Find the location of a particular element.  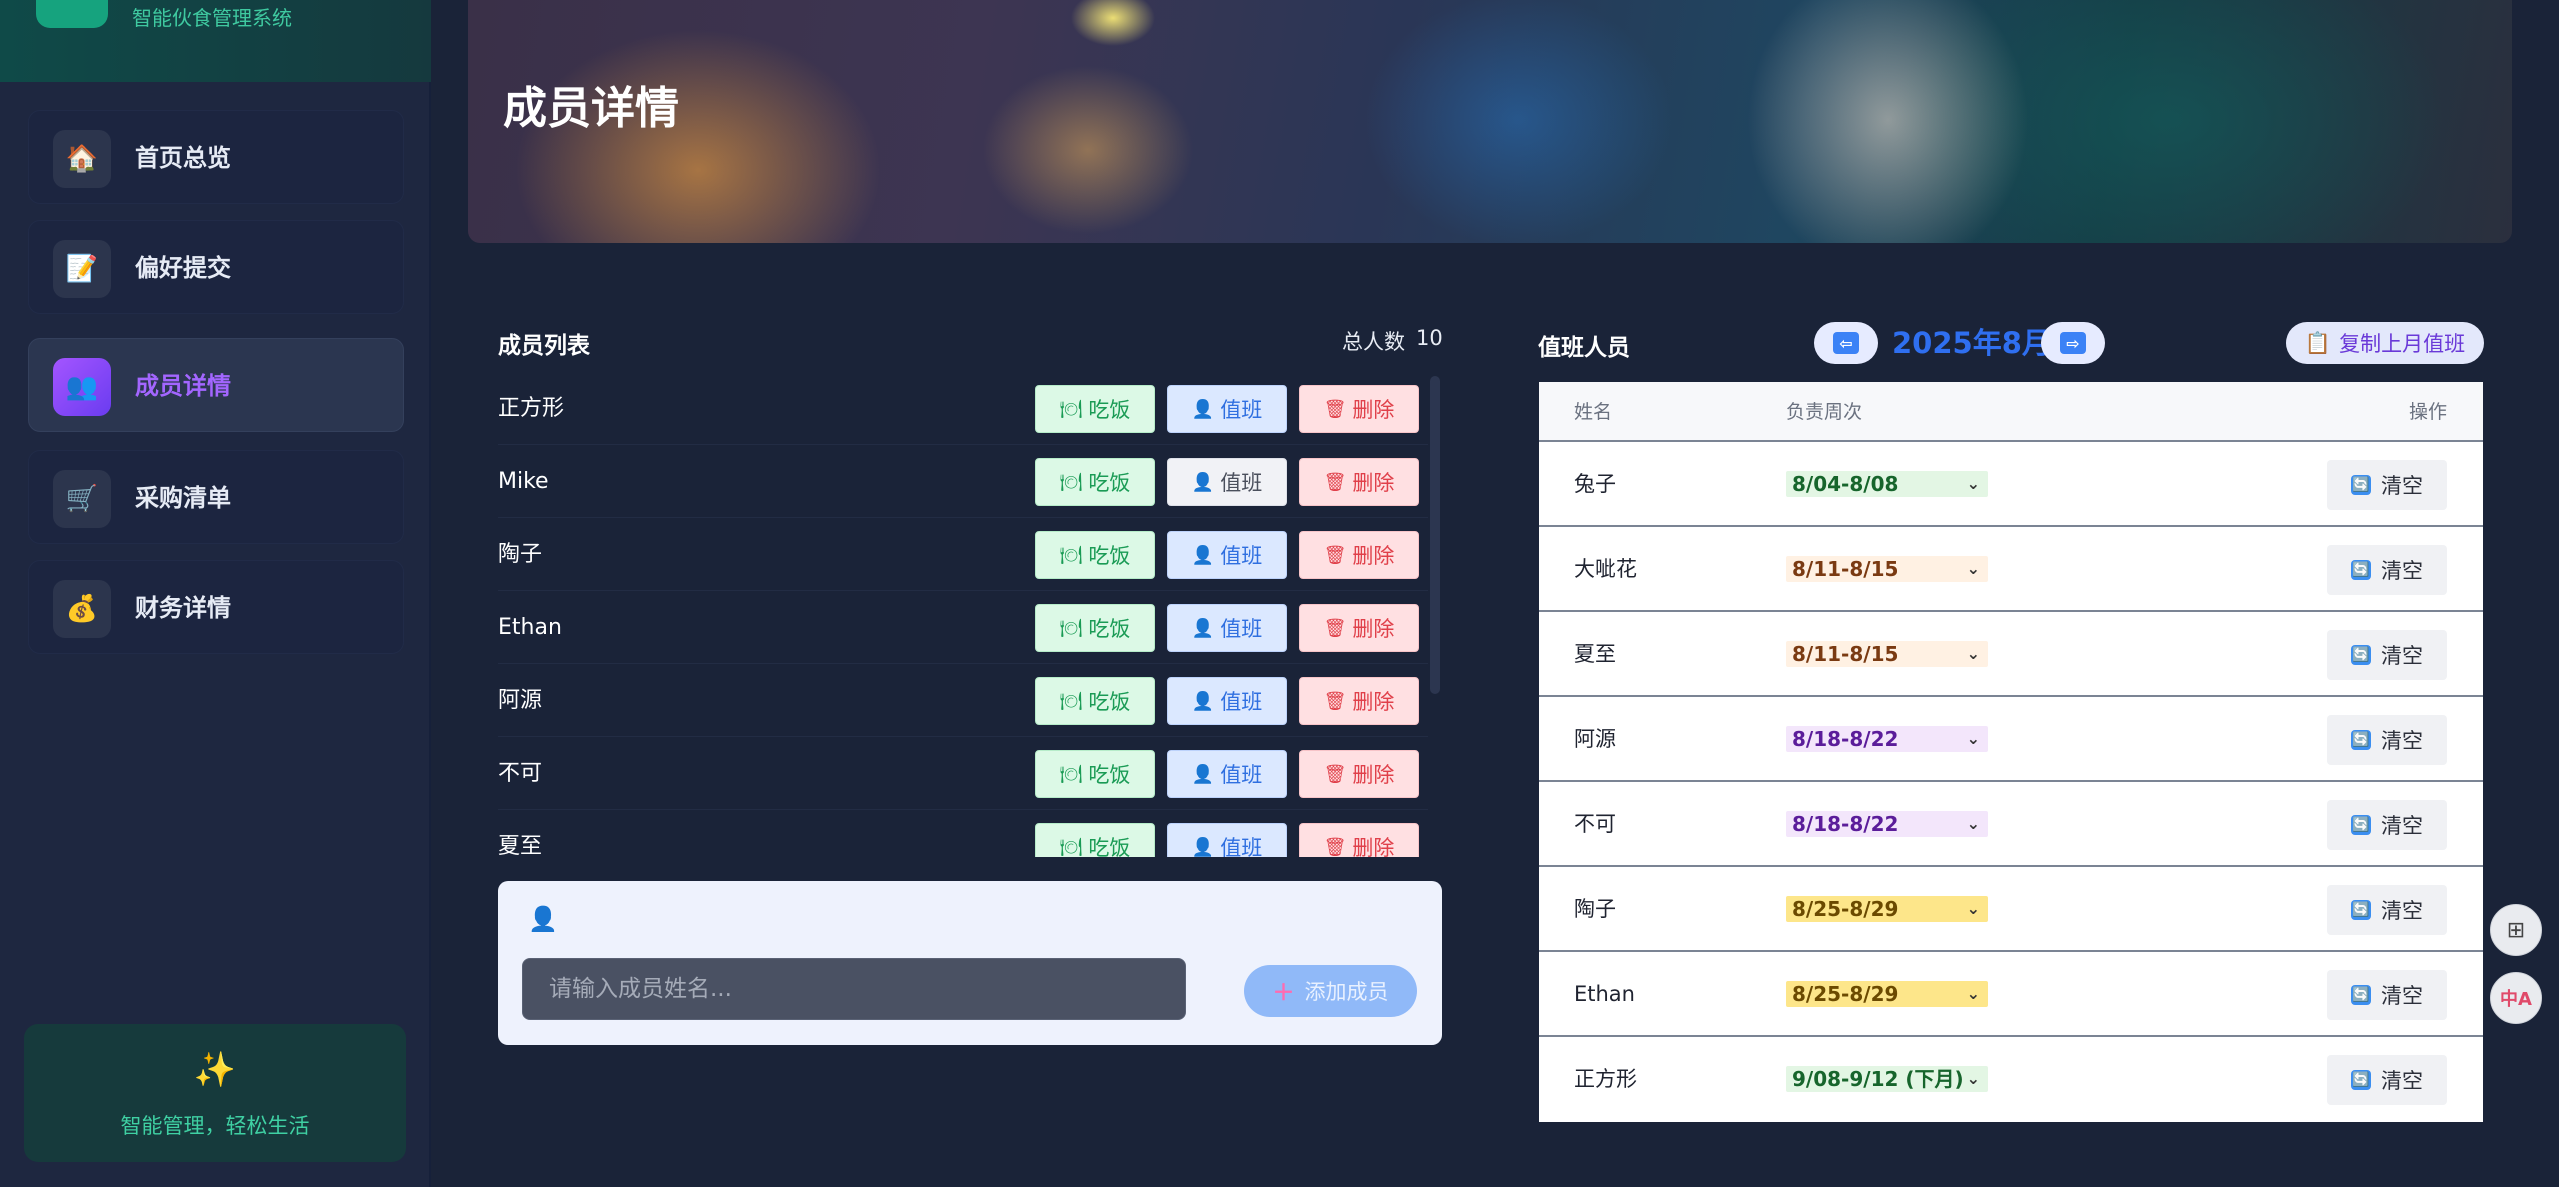

column-header-name: 姓名 is located at coordinates (1593, 412).